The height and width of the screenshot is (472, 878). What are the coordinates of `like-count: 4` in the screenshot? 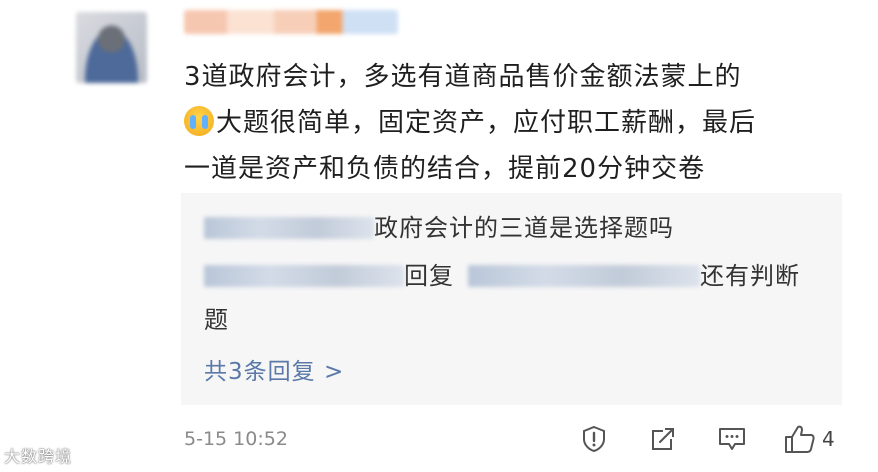 It's located at (828, 439).